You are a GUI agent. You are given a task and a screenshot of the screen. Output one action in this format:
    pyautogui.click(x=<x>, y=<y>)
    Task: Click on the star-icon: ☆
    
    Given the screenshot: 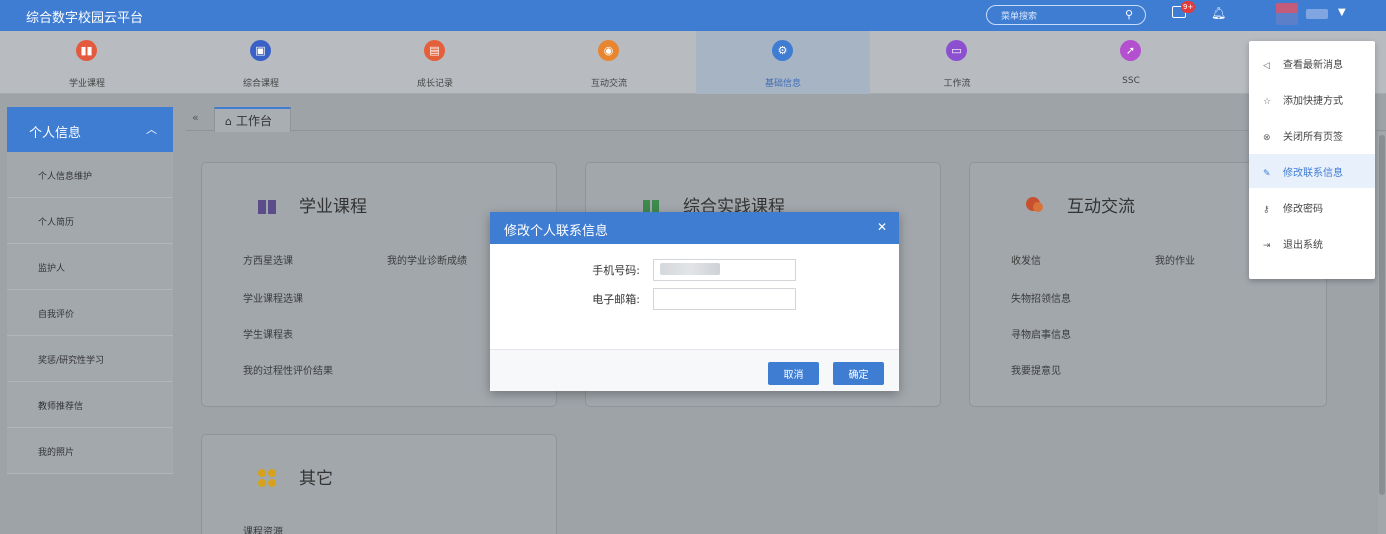 What is the action you would take?
    pyautogui.click(x=1267, y=102)
    